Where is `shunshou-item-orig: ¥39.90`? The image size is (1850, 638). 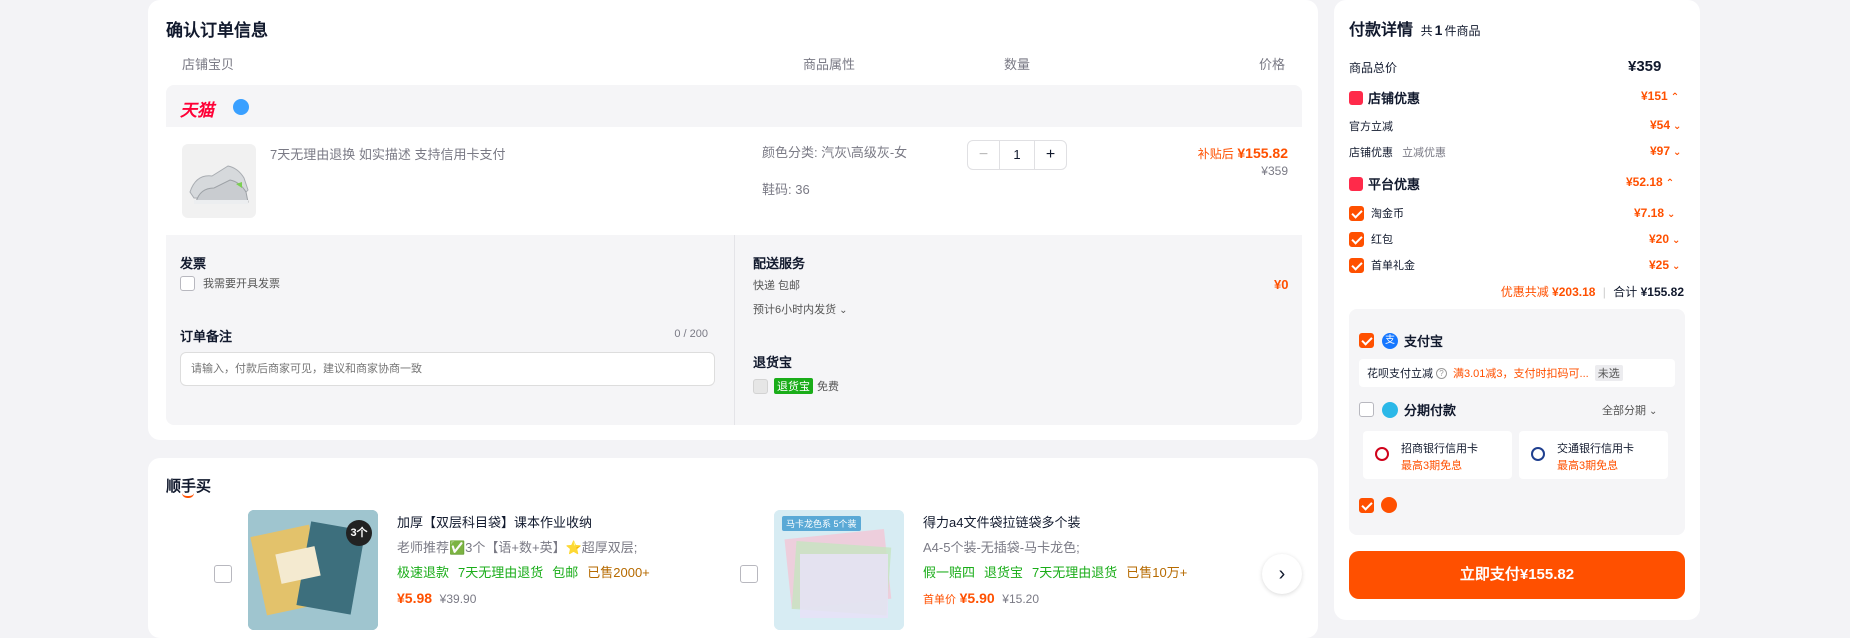 shunshou-item-orig: ¥39.90 is located at coordinates (458, 599).